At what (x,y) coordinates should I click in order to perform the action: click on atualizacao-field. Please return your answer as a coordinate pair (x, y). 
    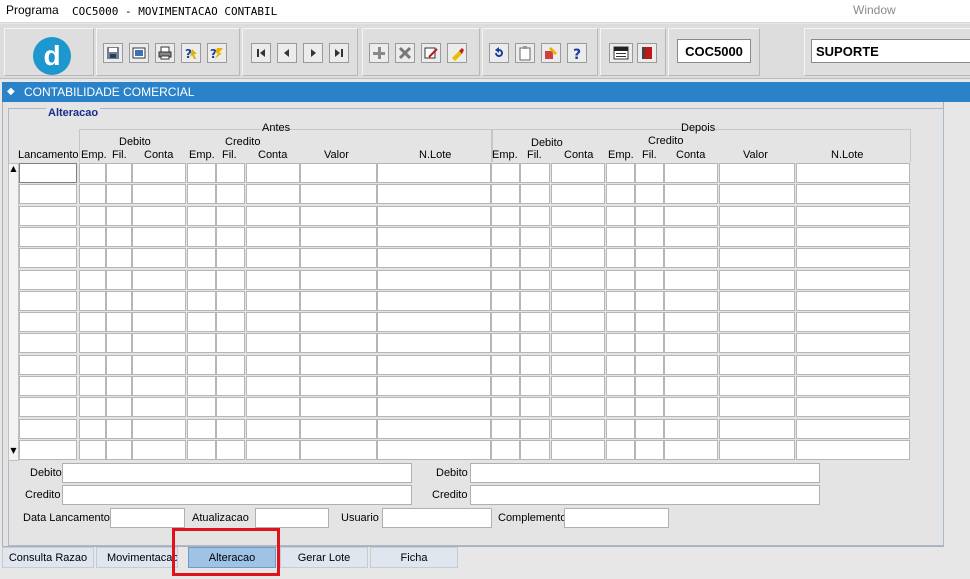
    Looking at the image, I should click on (292, 518).